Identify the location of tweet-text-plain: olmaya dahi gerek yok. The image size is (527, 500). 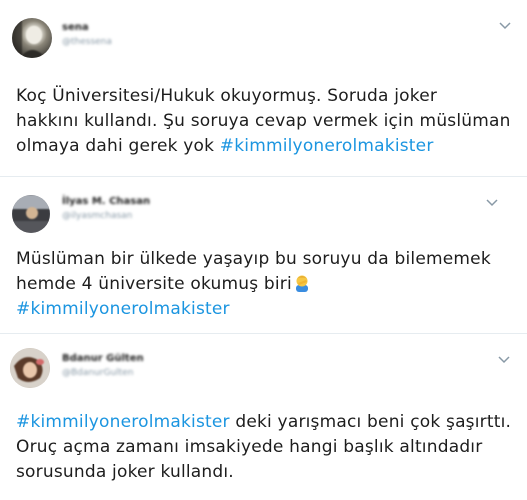
(118, 146).